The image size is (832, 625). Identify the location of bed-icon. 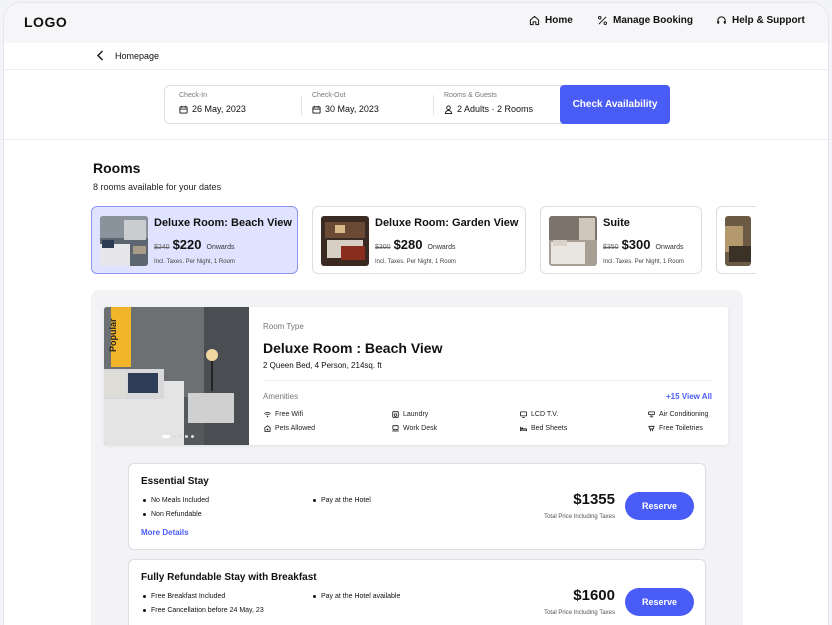
(523, 429).